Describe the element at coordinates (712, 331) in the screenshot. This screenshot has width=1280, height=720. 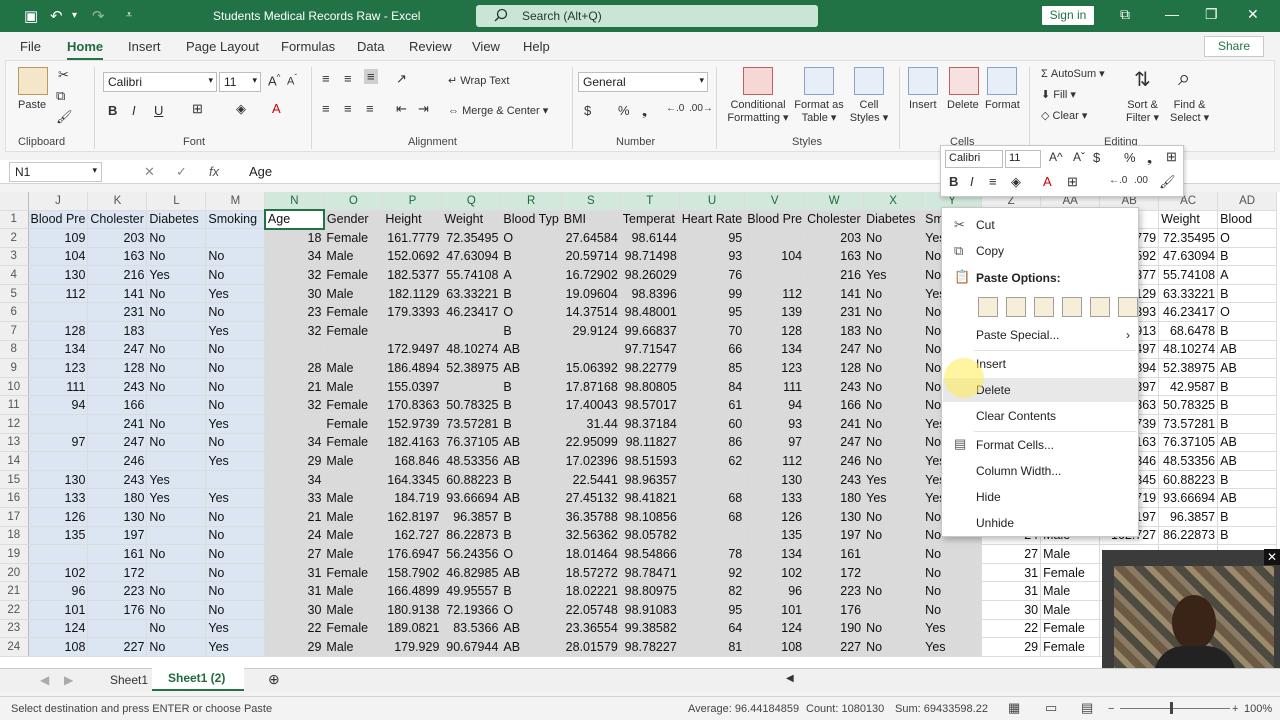
I see `cell: 70` at that location.